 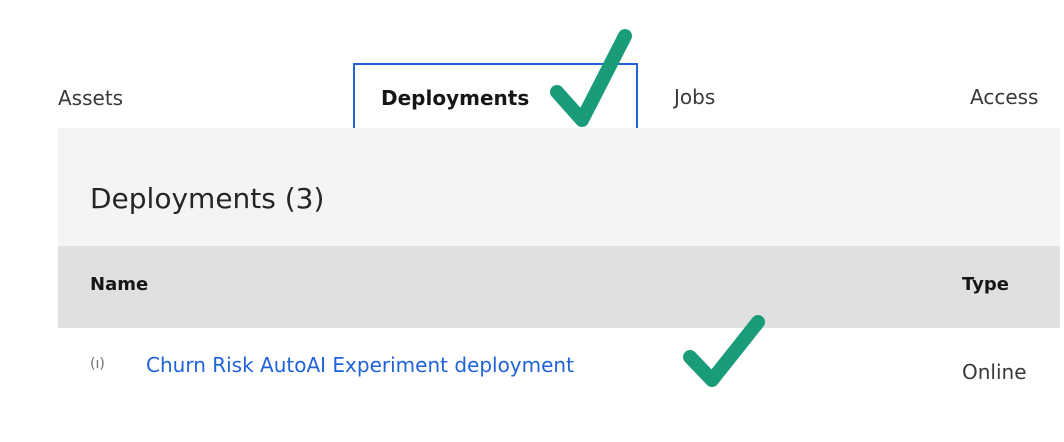 What do you see at coordinates (994, 372) in the screenshot?
I see `deployment-type: Online` at bounding box center [994, 372].